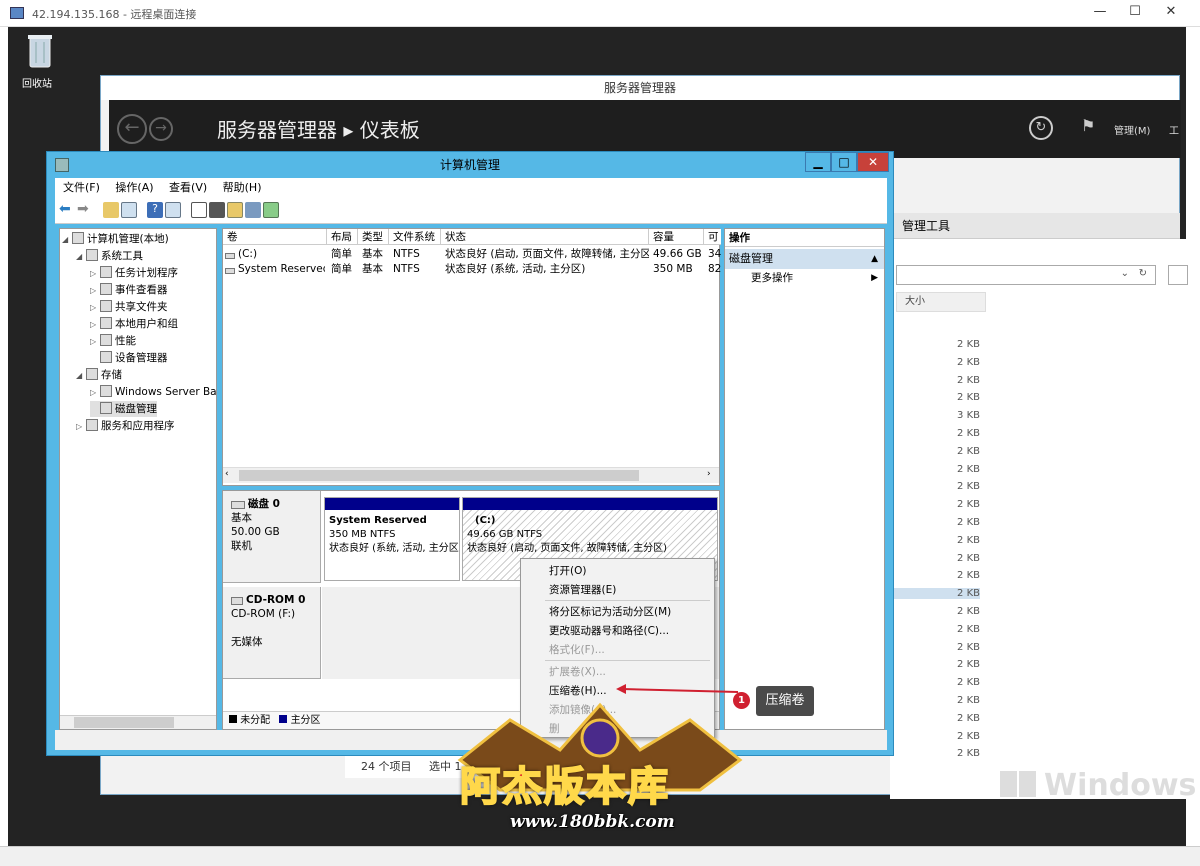  Describe the element at coordinates (679, 269) in the screenshot. I see `volume-cell-cap: 350 MB` at that location.